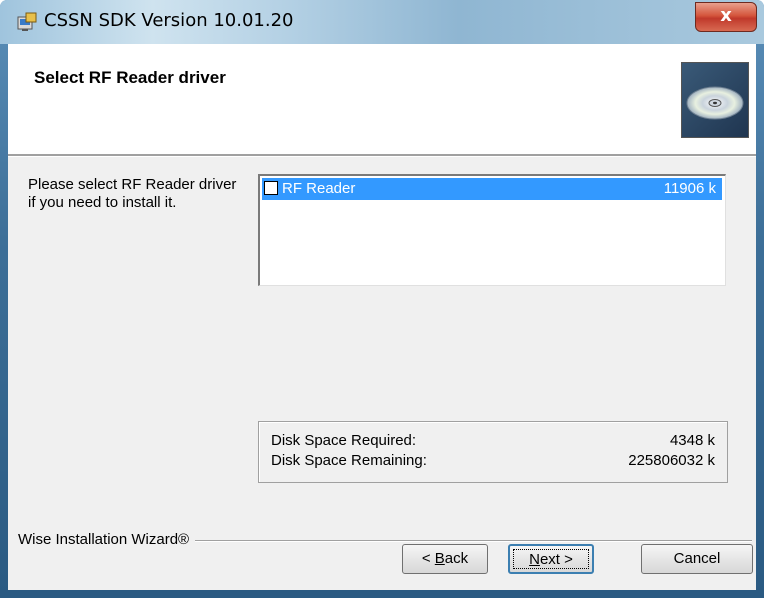  What do you see at coordinates (428, 558) in the screenshot?
I see `back-button-prefix: <` at bounding box center [428, 558].